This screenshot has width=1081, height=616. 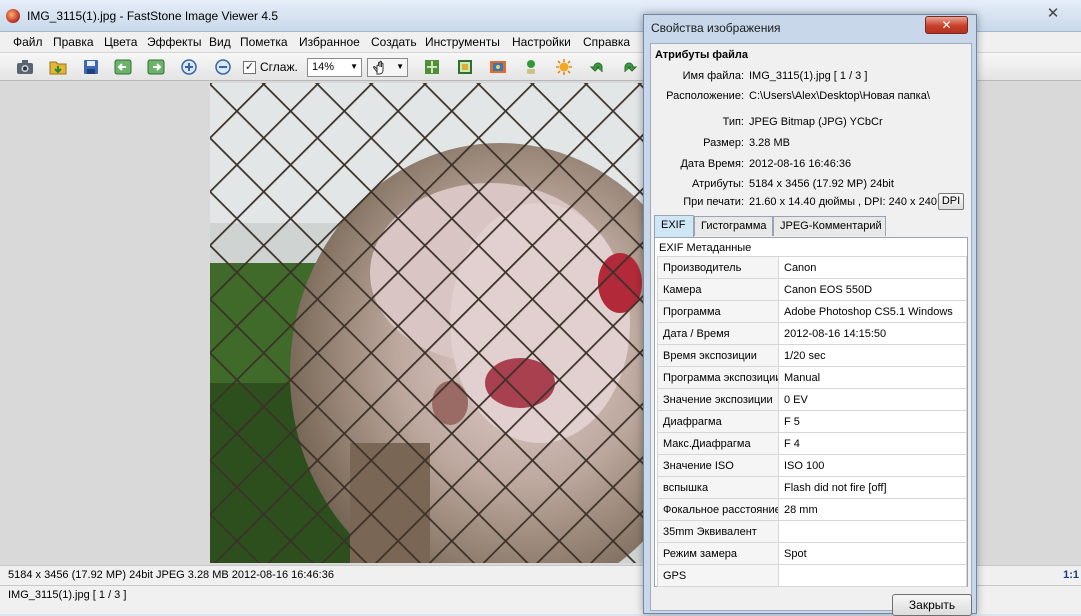 What do you see at coordinates (498, 67) in the screenshot?
I see `resize-icon` at bounding box center [498, 67].